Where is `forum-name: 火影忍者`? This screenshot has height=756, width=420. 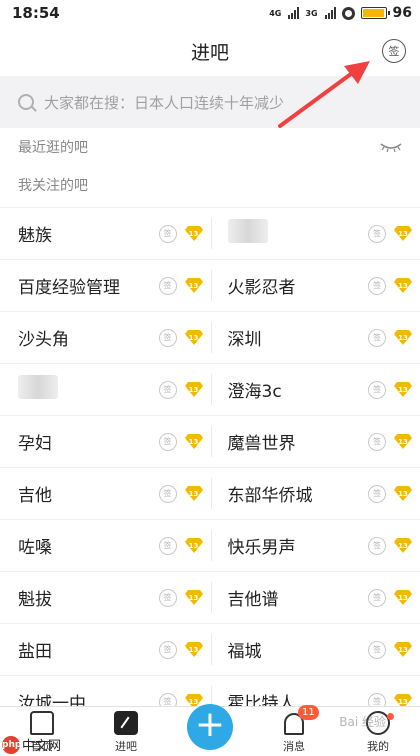 forum-name: 火影忍者 is located at coordinates (261, 288).